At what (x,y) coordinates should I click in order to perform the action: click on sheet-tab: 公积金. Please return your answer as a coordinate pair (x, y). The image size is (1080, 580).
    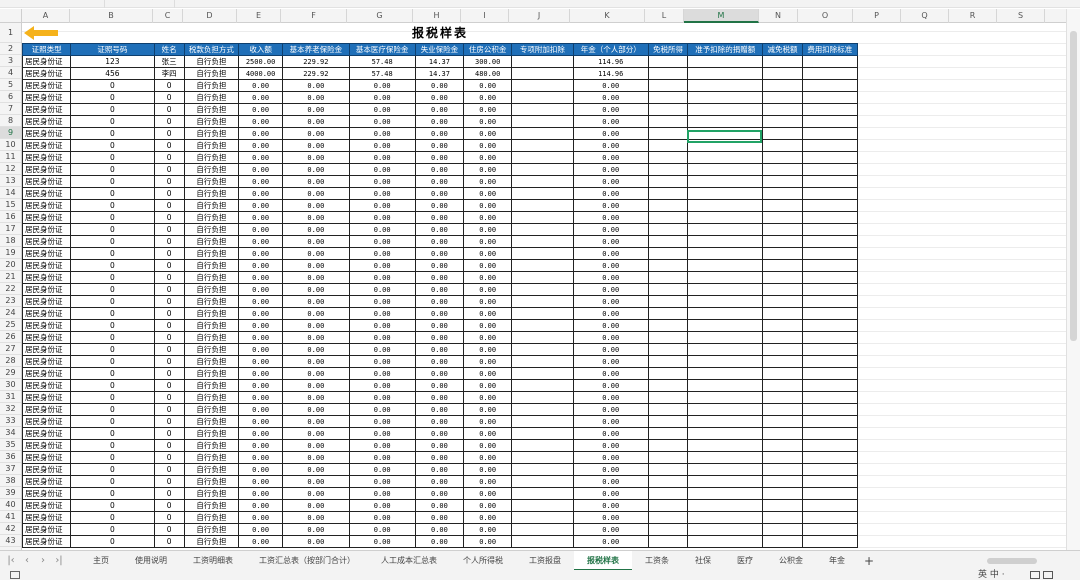
    Looking at the image, I should click on (791, 561).